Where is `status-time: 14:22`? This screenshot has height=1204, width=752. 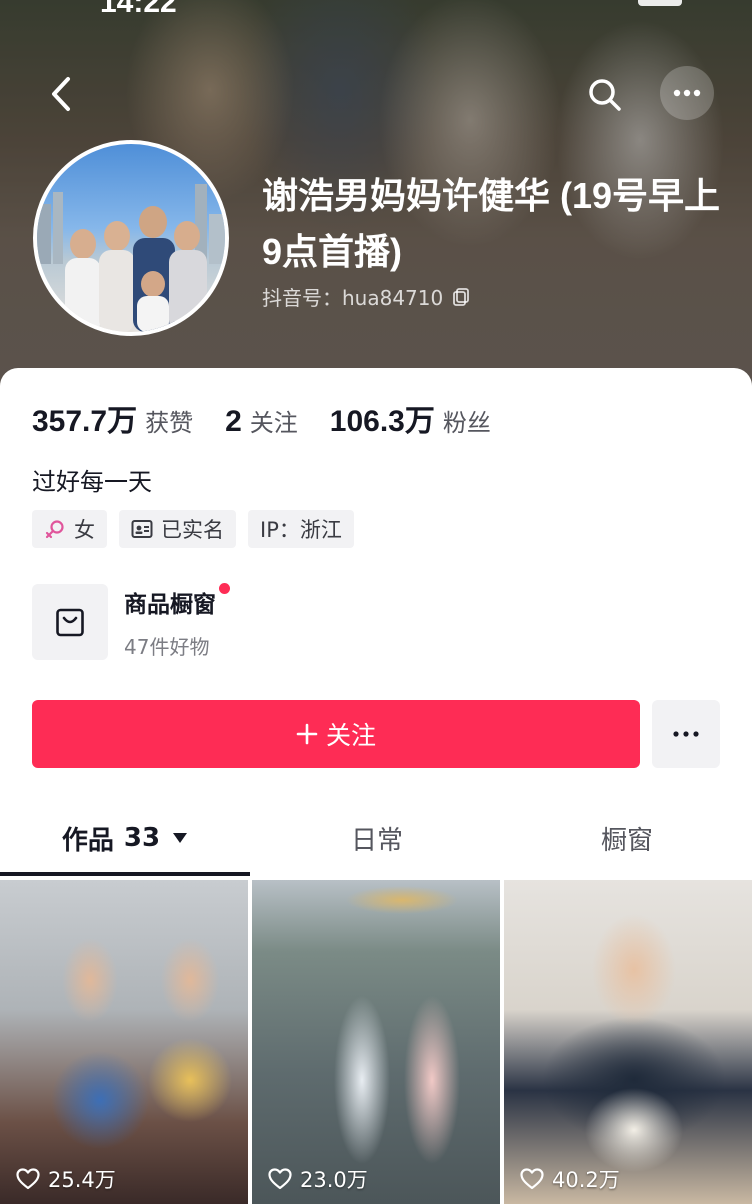
status-time: 14:22 is located at coordinates (138, 9).